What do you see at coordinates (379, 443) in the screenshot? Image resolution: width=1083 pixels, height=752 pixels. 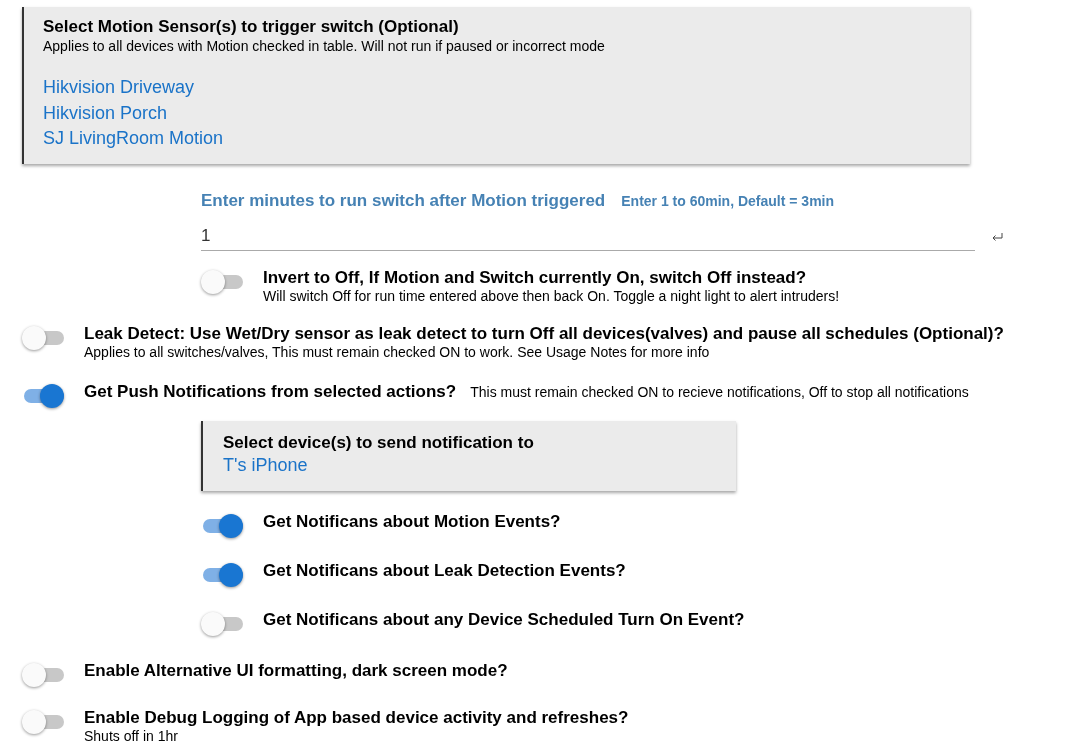 I see `card-title: Select device(s) to send notification to` at bounding box center [379, 443].